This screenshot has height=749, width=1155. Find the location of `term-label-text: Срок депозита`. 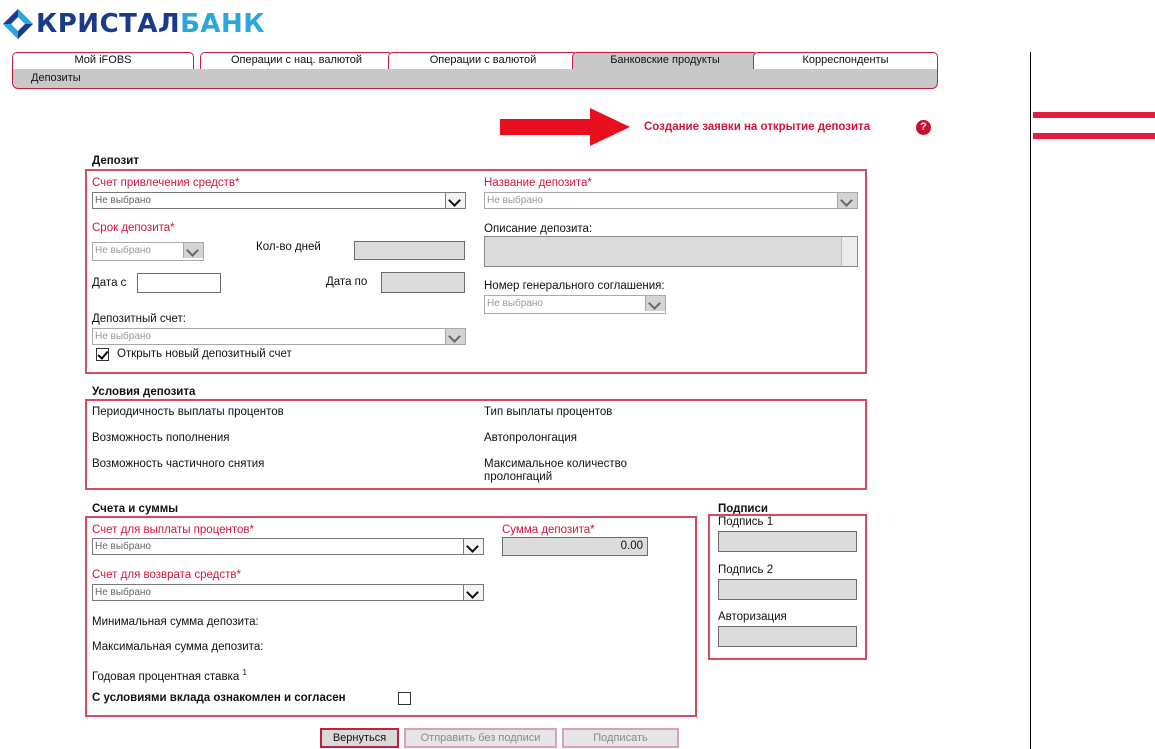

term-label-text: Срок депозита is located at coordinates (131, 228).